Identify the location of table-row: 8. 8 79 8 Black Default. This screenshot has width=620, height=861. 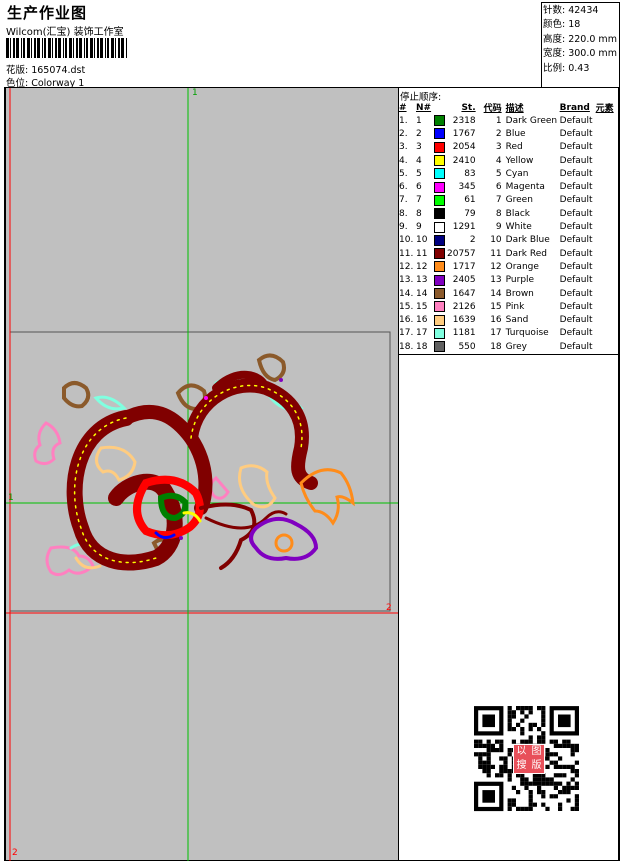
(508, 213).